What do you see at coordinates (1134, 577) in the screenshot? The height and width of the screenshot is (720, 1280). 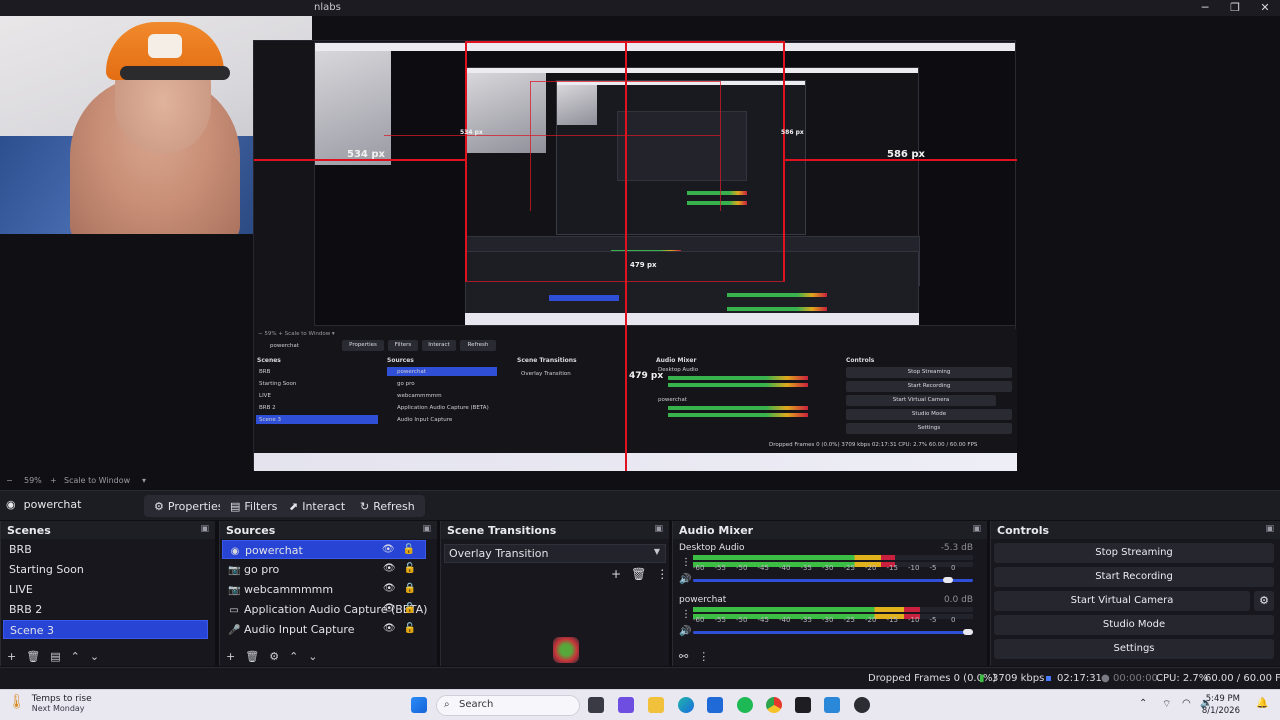 I see `start-recording-button: Start Recording` at bounding box center [1134, 577].